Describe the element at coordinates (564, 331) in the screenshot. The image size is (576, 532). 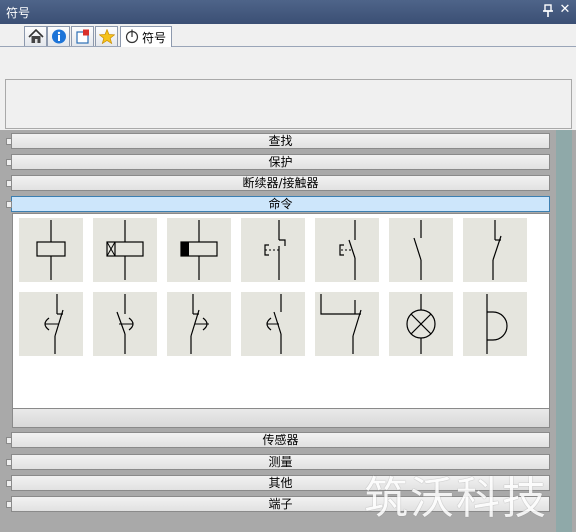
I see `vertical-scrollbar` at that location.